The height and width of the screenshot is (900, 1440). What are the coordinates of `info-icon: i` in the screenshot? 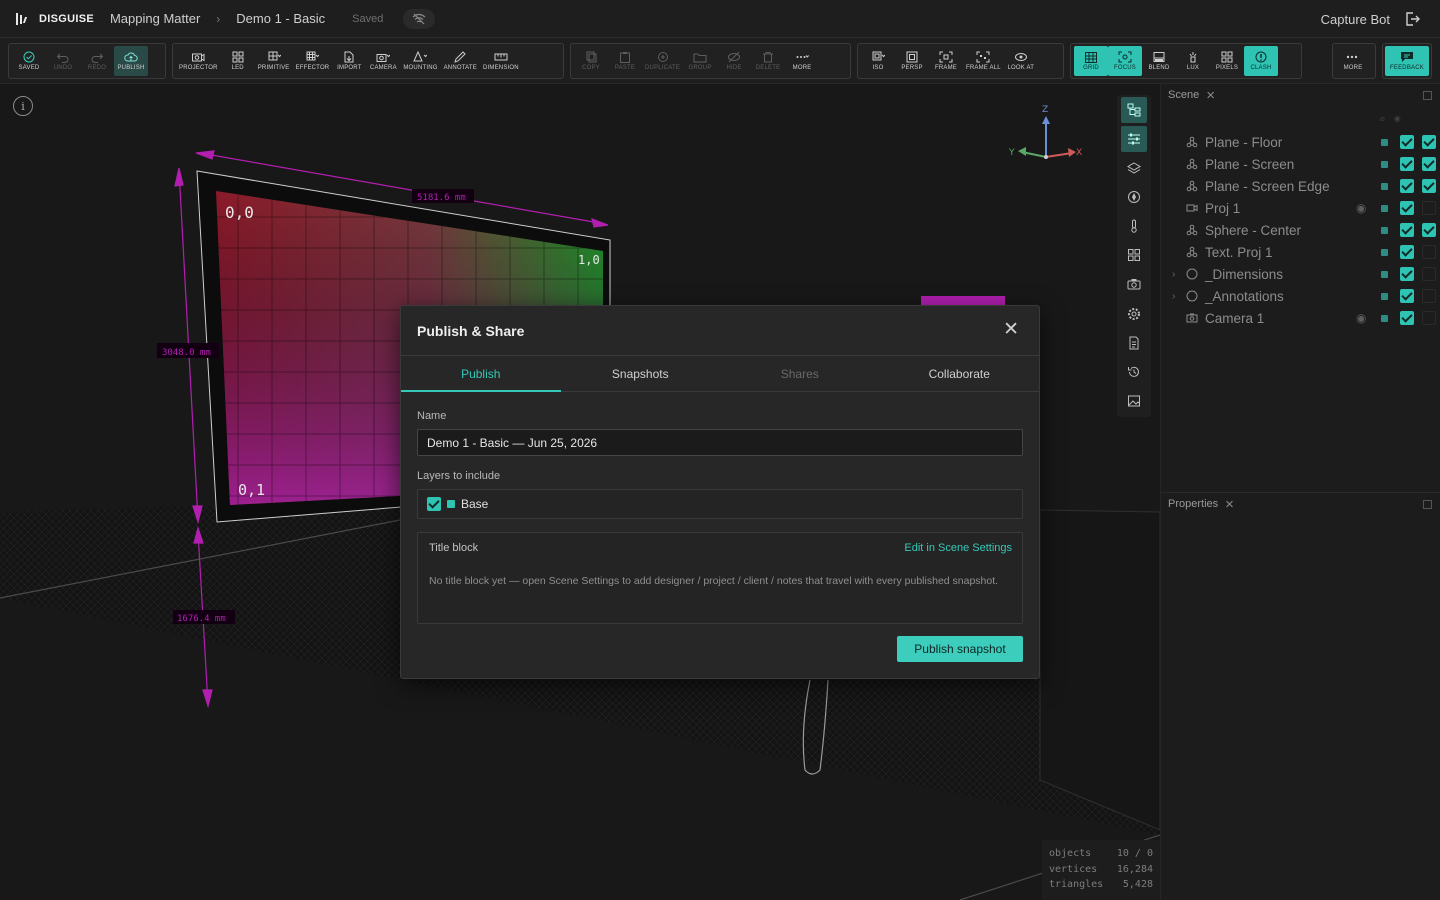 It's located at (23, 106).